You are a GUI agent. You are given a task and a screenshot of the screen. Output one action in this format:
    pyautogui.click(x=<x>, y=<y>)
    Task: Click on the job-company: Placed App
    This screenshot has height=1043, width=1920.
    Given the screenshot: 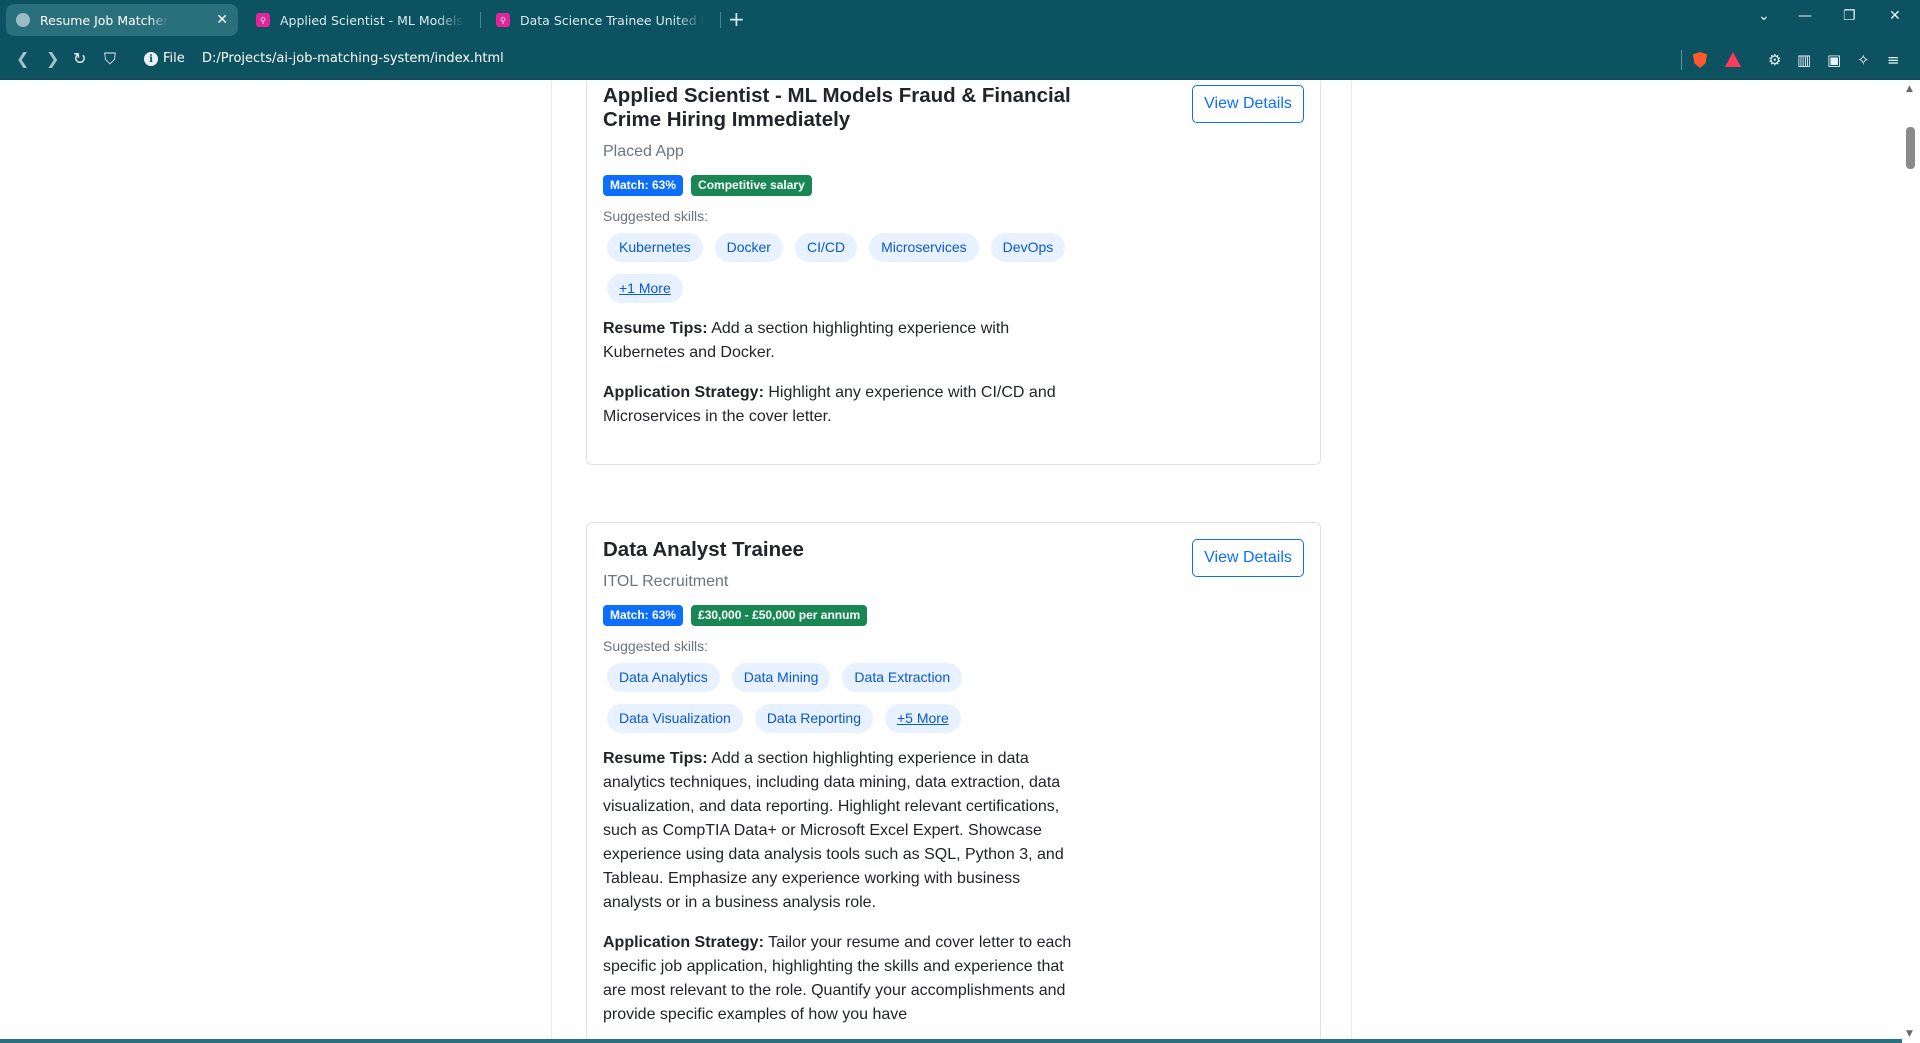 What is the action you would take?
    pyautogui.click(x=643, y=151)
    